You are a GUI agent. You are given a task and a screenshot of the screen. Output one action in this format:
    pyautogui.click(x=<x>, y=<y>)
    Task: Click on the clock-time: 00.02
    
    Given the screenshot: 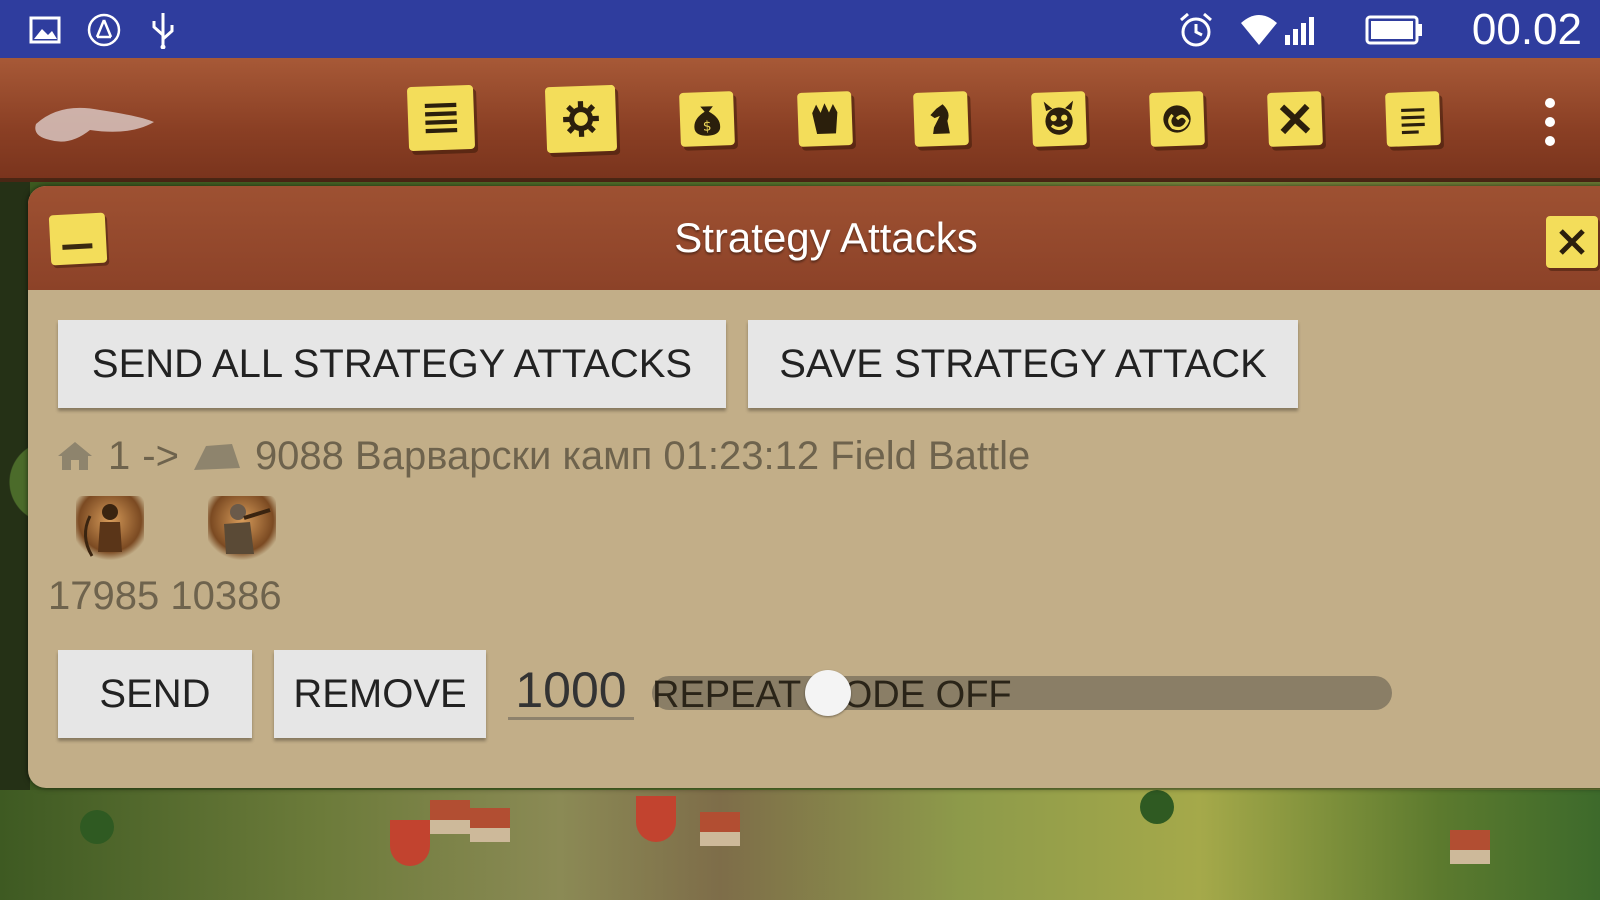 What is the action you would take?
    pyautogui.click(x=1526, y=29)
    